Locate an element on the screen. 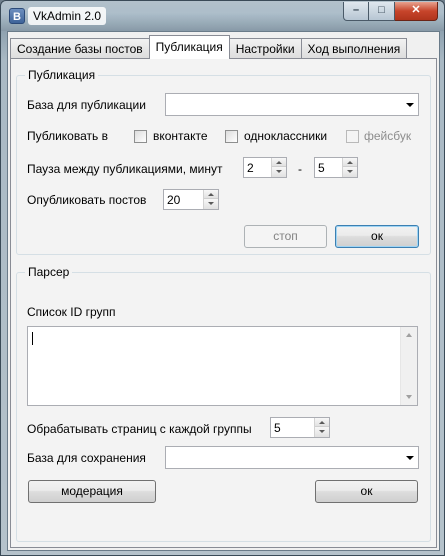 This screenshot has width=445, height=556. moderation-button: модерация is located at coordinates (92, 491).